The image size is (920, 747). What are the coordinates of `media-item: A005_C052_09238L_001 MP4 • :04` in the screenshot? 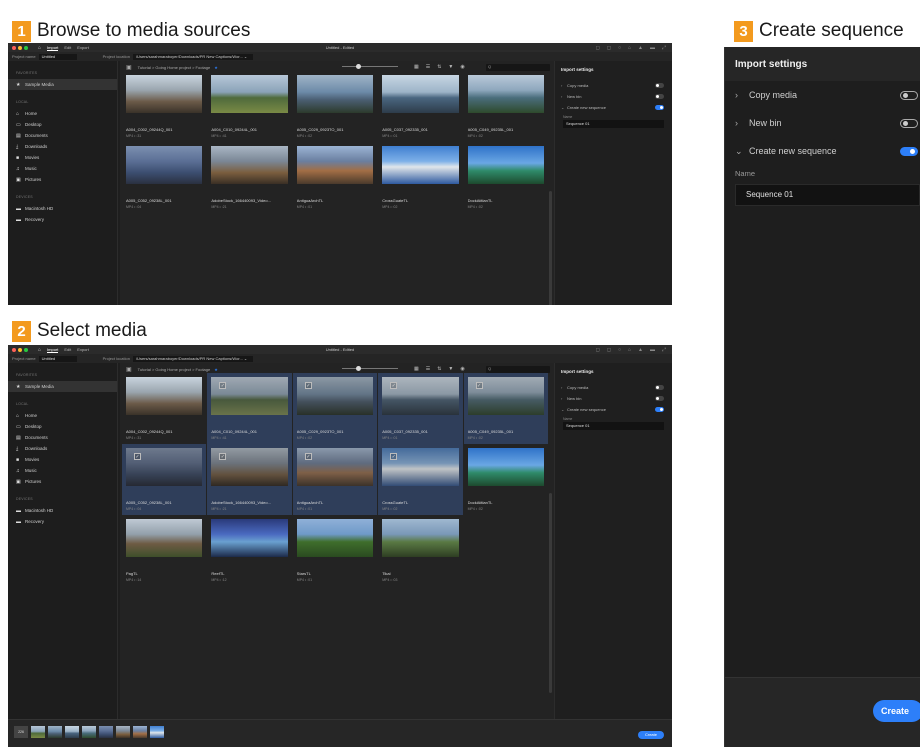 It's located at (164, 177).